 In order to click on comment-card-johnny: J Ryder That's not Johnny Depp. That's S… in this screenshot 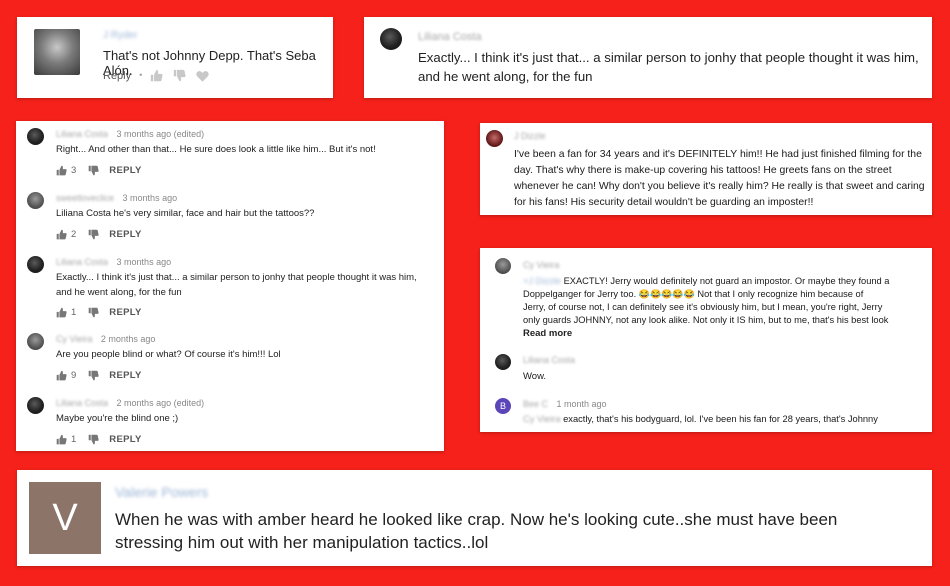, I will do `click(175, 57)`.